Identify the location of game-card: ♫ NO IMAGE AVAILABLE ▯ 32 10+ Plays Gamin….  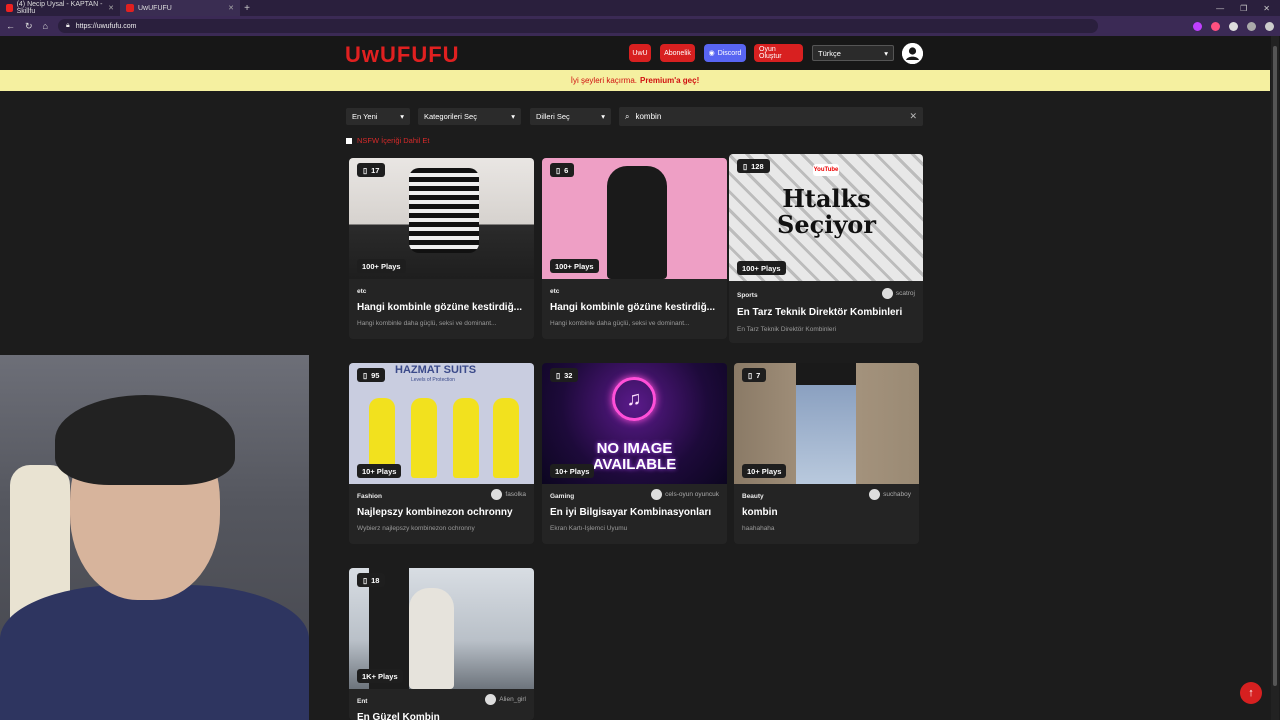
(634, 453).